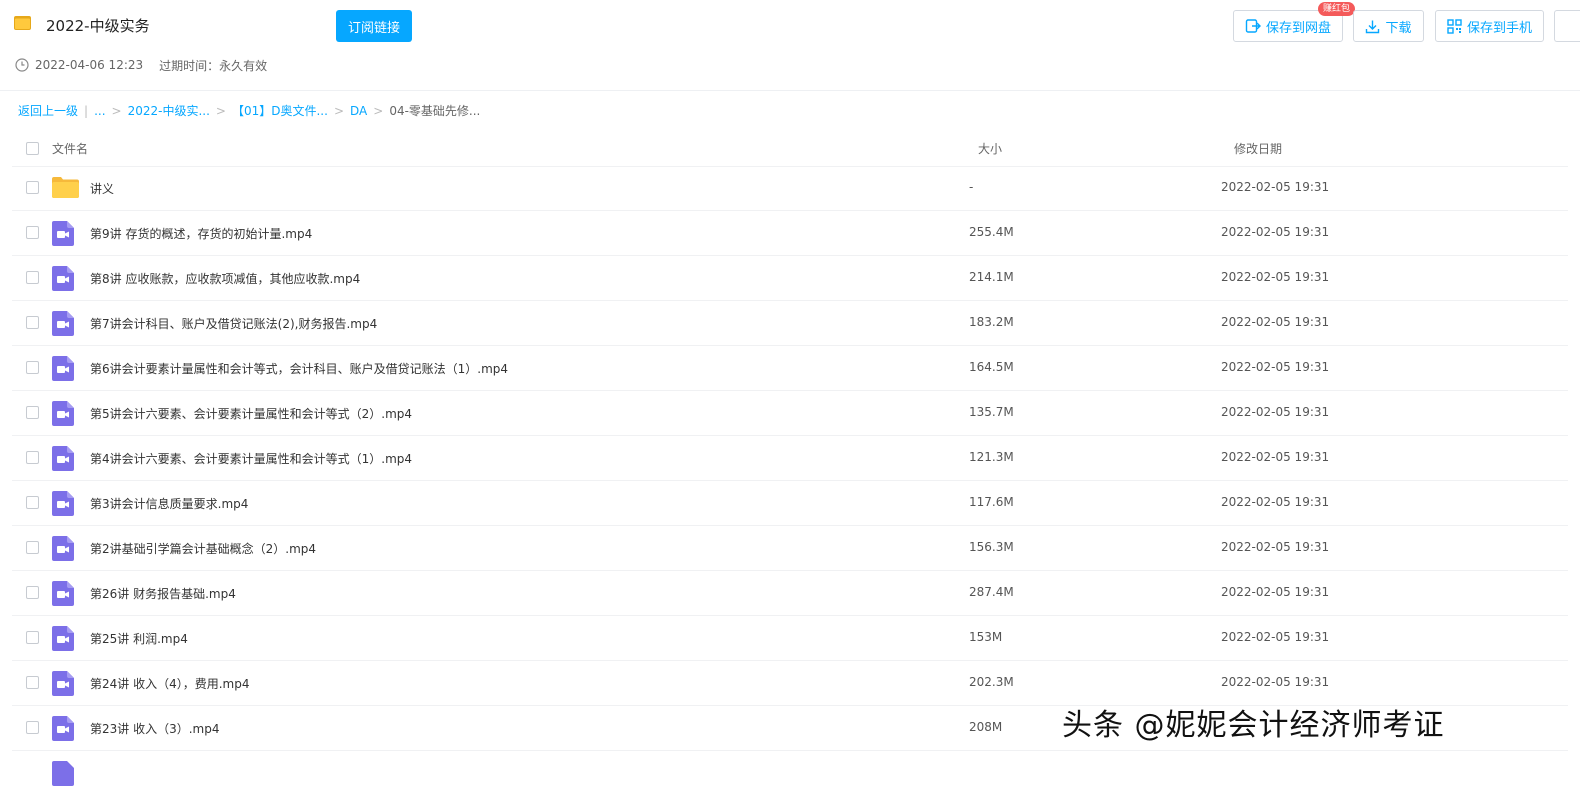 This screenshot has height=786, width=1580. I want to click on file-row-folder: 讲义 - 2022-02-05 19:31, so click(790, 188).